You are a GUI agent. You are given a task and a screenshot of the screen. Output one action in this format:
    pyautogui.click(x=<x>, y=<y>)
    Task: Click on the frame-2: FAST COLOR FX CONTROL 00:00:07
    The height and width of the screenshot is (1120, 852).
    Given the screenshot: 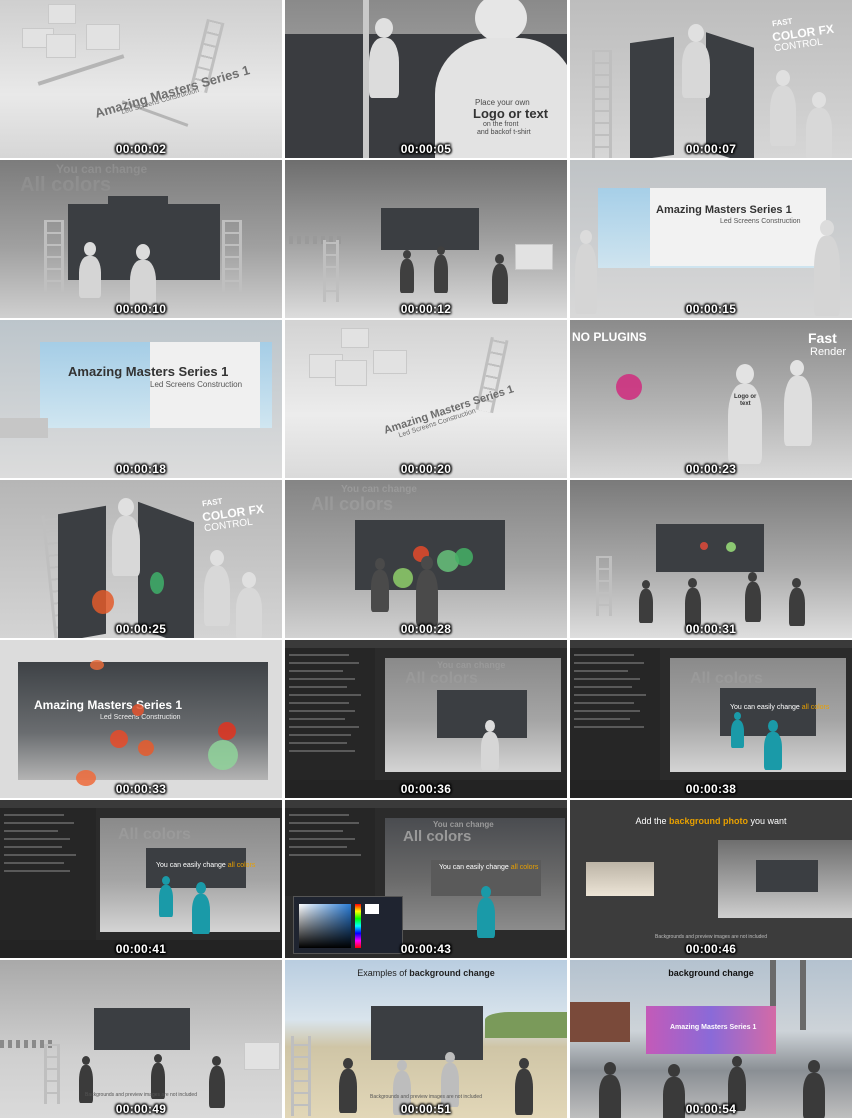 What is the action you would take?
    pyautogui.click(x=711, y=79)
    